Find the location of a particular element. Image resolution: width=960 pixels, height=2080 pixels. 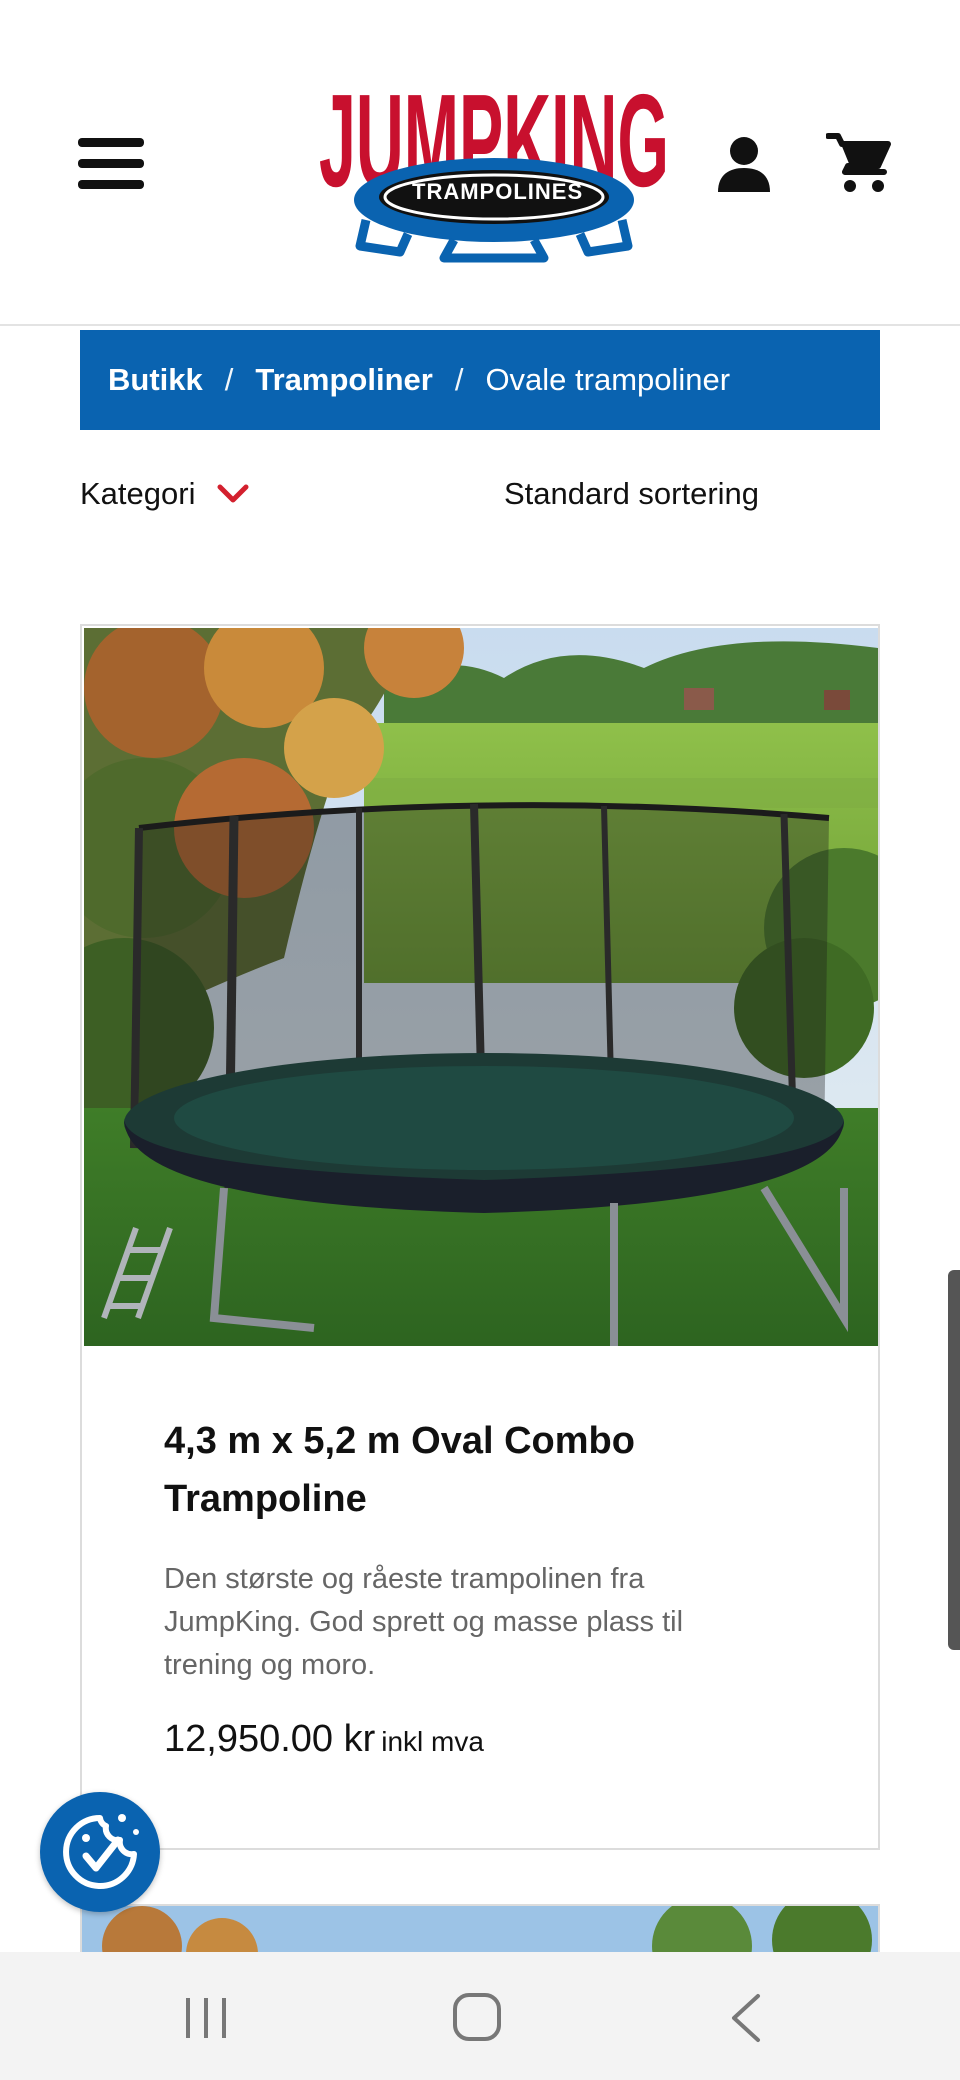

cart-icon is located at coordinates (858, 162).